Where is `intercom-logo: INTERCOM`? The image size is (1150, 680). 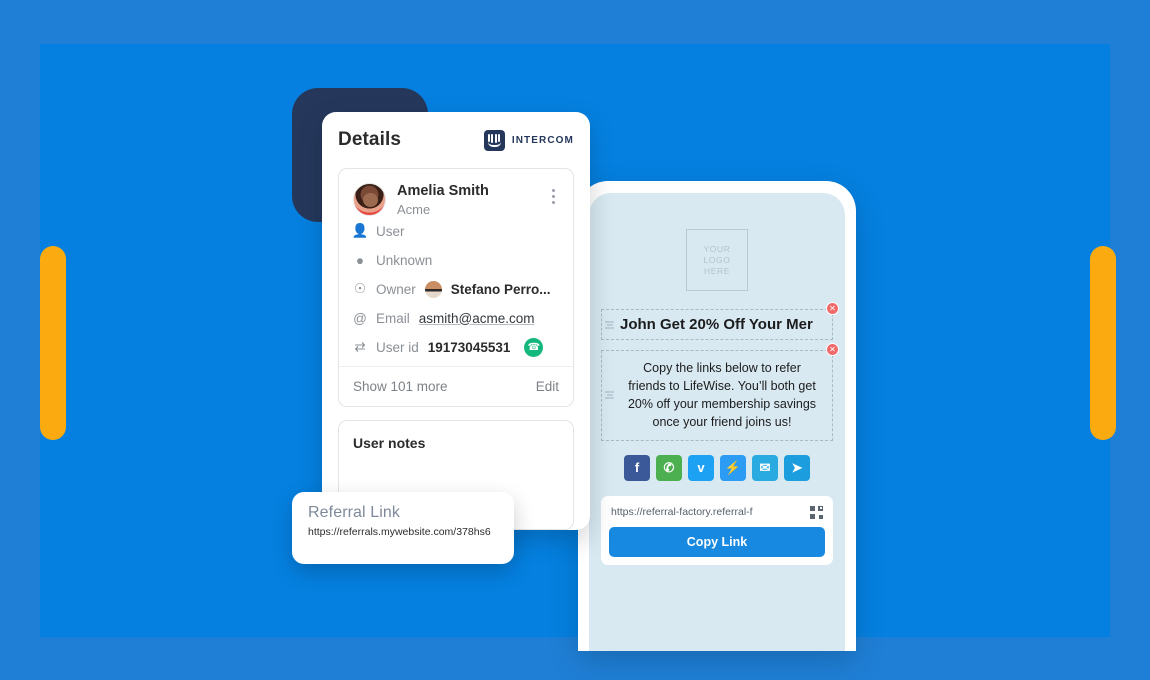
intercom-logo: INTERCOM is located at coordinates (528, 140).